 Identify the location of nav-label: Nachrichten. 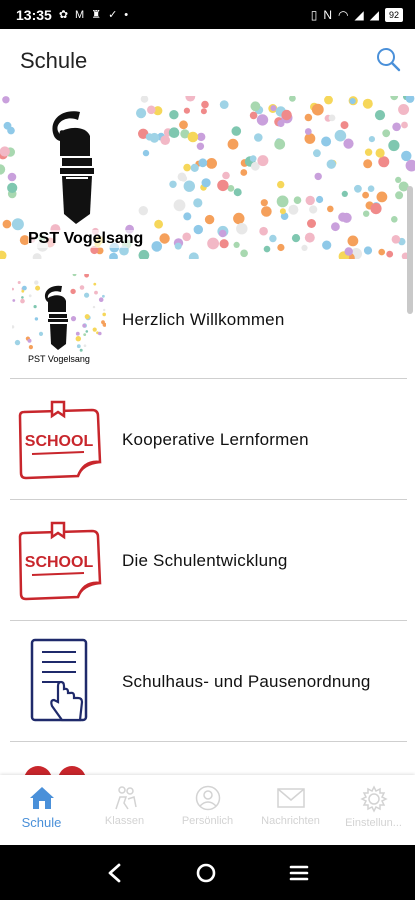
(290, 821).